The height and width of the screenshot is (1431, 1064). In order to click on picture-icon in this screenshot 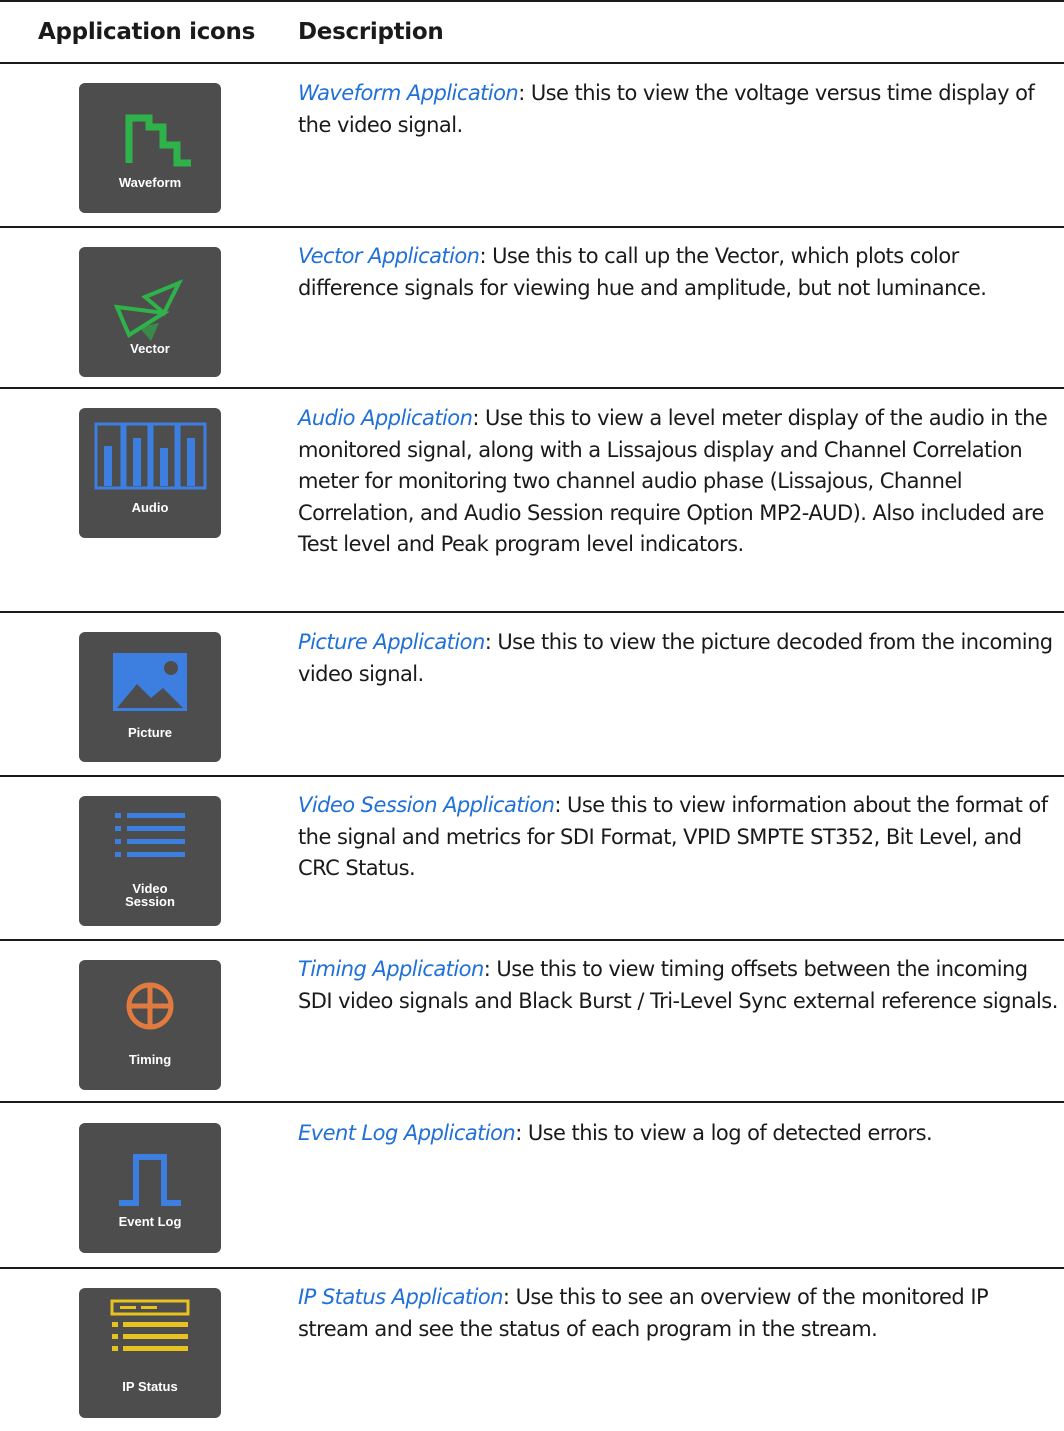, I will do `click(150, 682)`.